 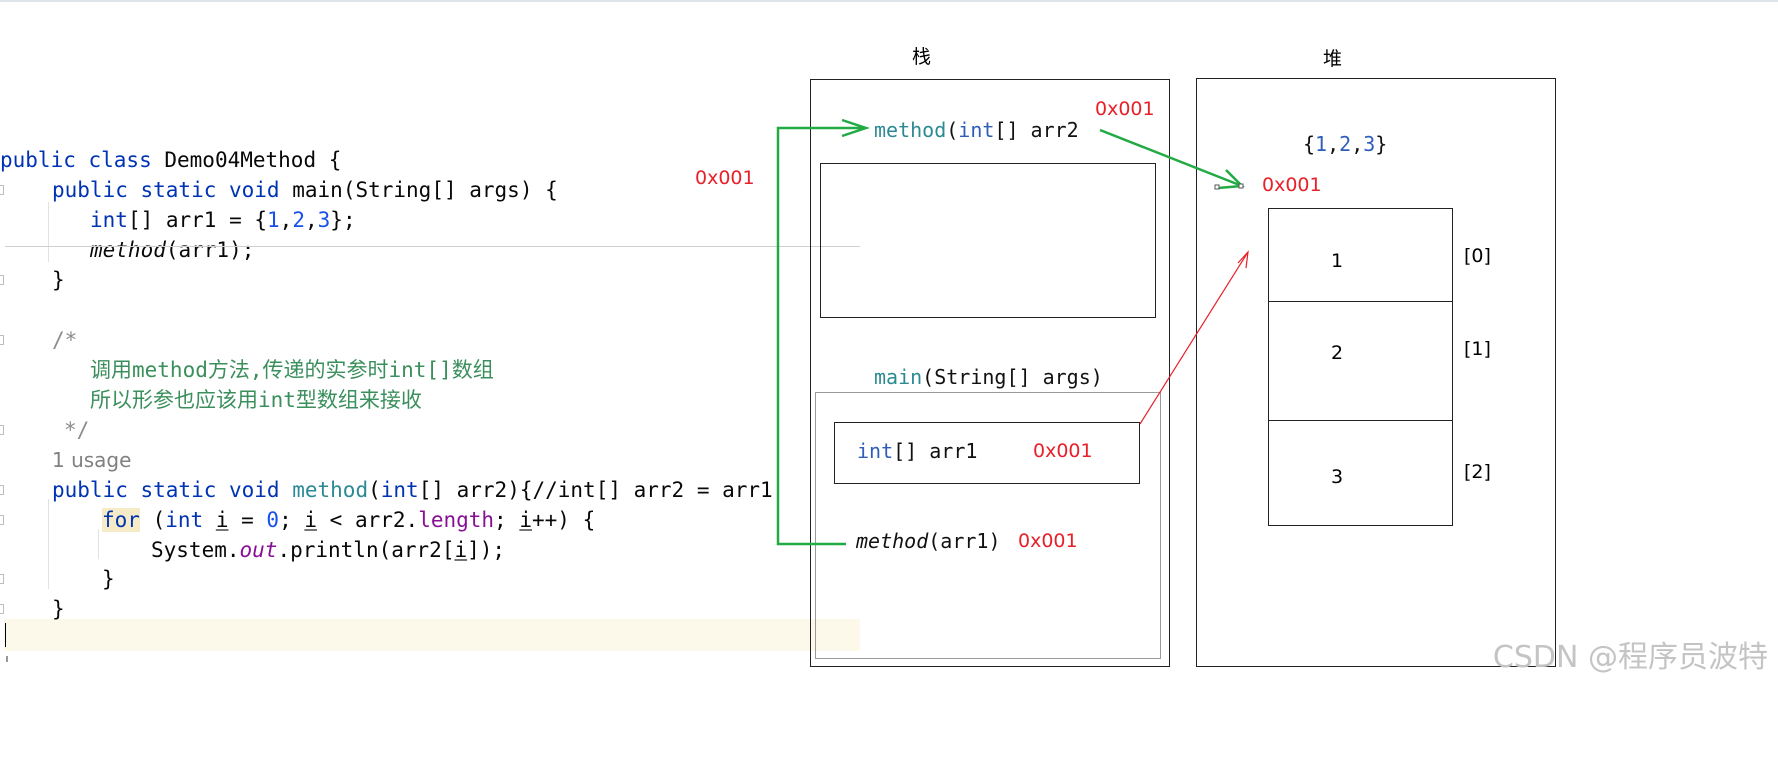 What do you see at coordinates (1171, 158) in the screenshot?
I see `arr2-to-heap-arrow` at bounding box center [1171, 158].